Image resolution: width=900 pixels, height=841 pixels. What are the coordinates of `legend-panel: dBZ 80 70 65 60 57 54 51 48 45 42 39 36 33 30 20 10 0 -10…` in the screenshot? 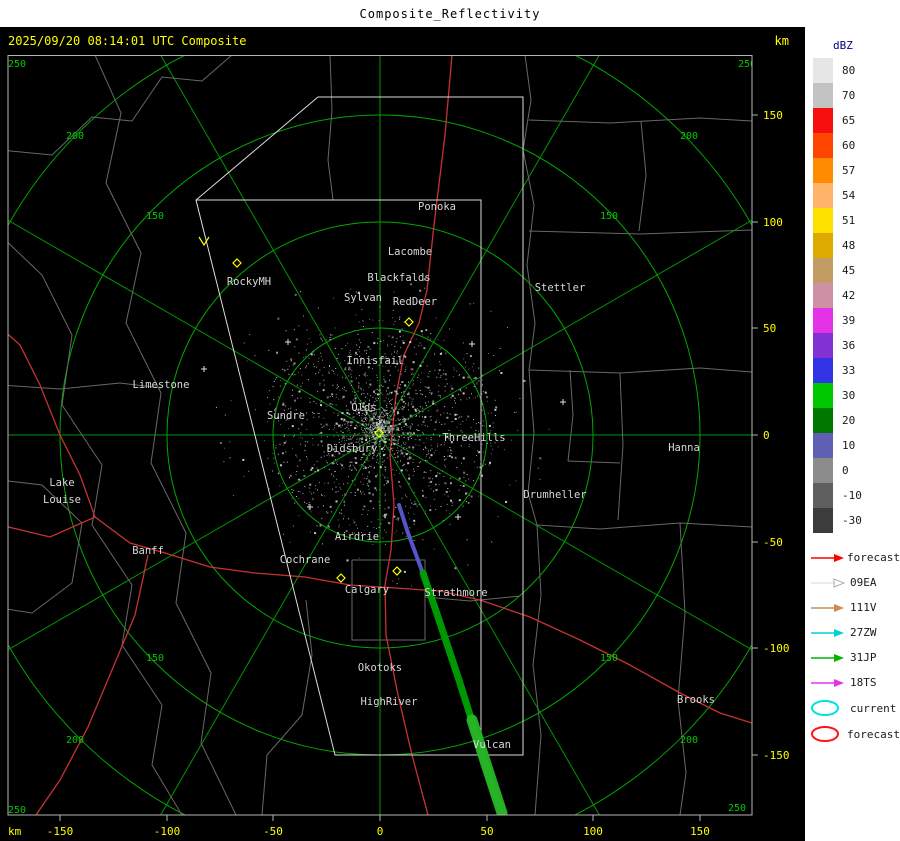 It's located at (852, 434).